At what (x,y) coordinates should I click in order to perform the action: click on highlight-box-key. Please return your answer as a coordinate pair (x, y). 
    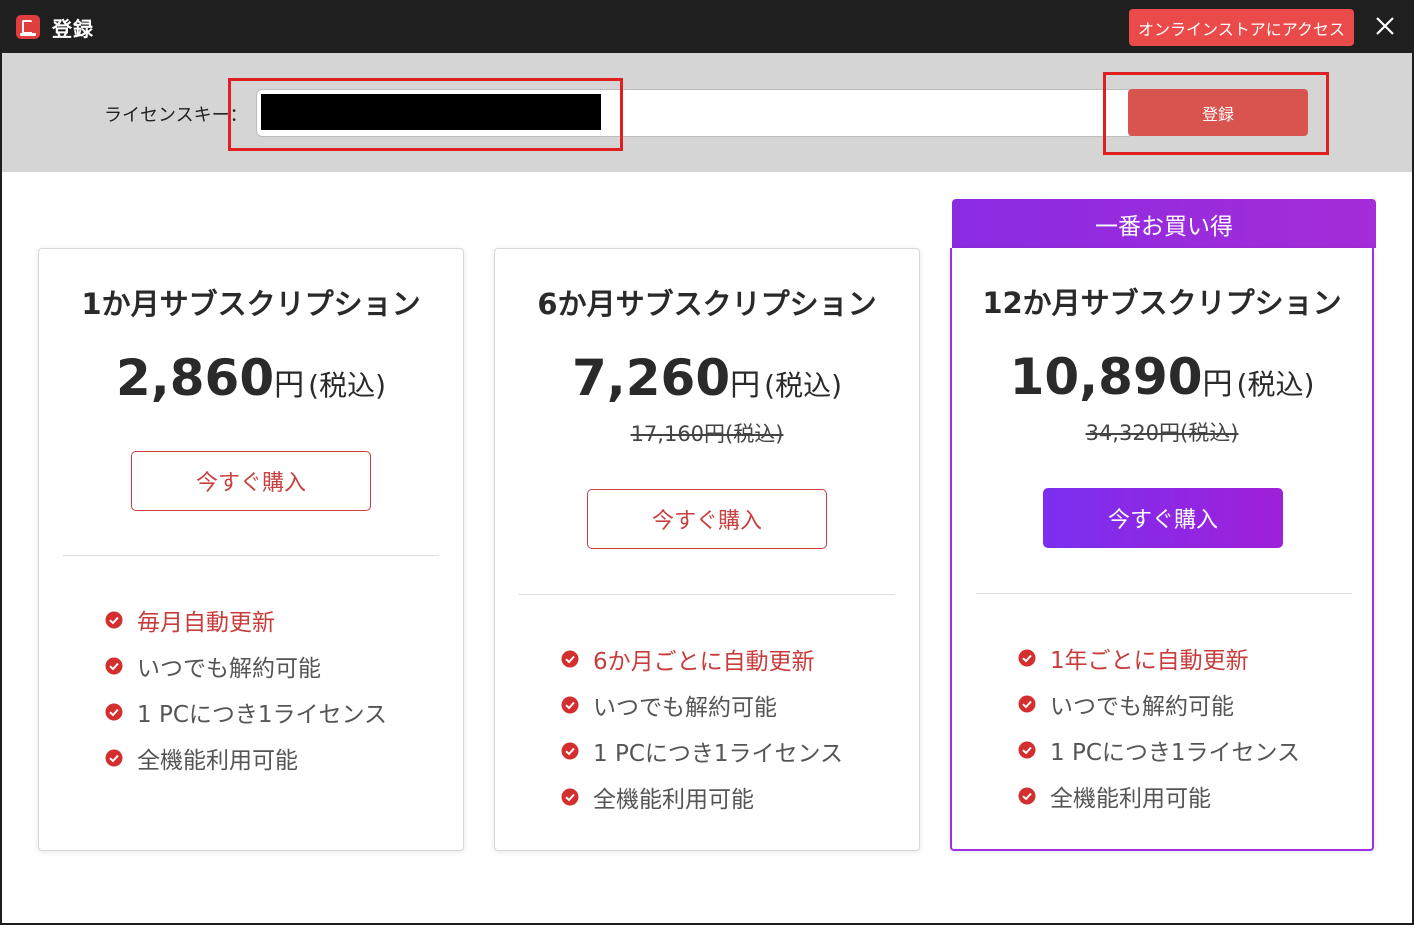
    Looking at the image, I should click on (425, 114).